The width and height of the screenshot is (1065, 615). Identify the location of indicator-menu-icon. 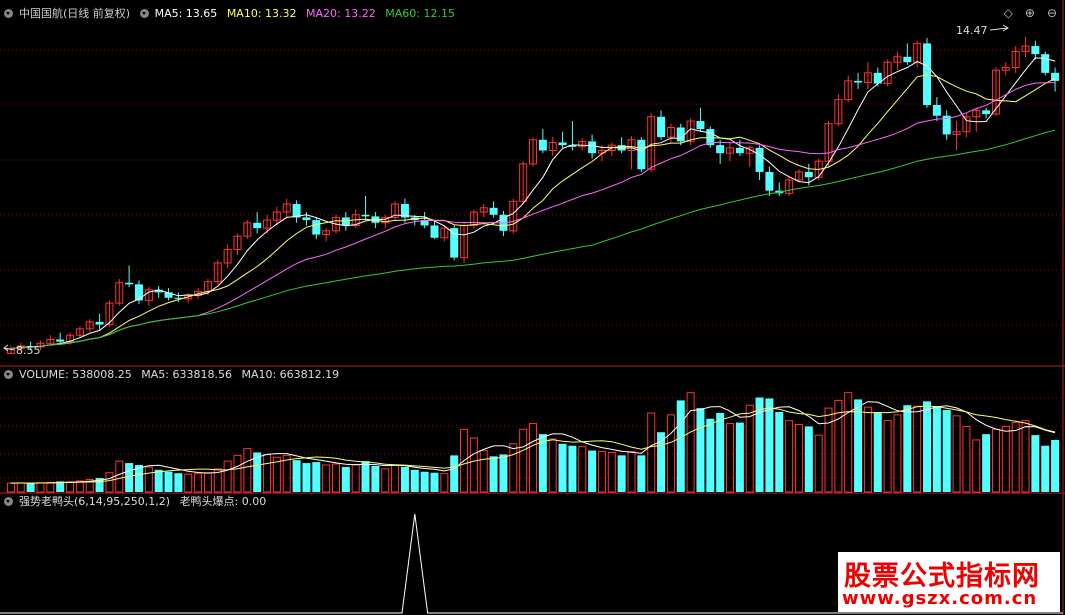
(8, 501).